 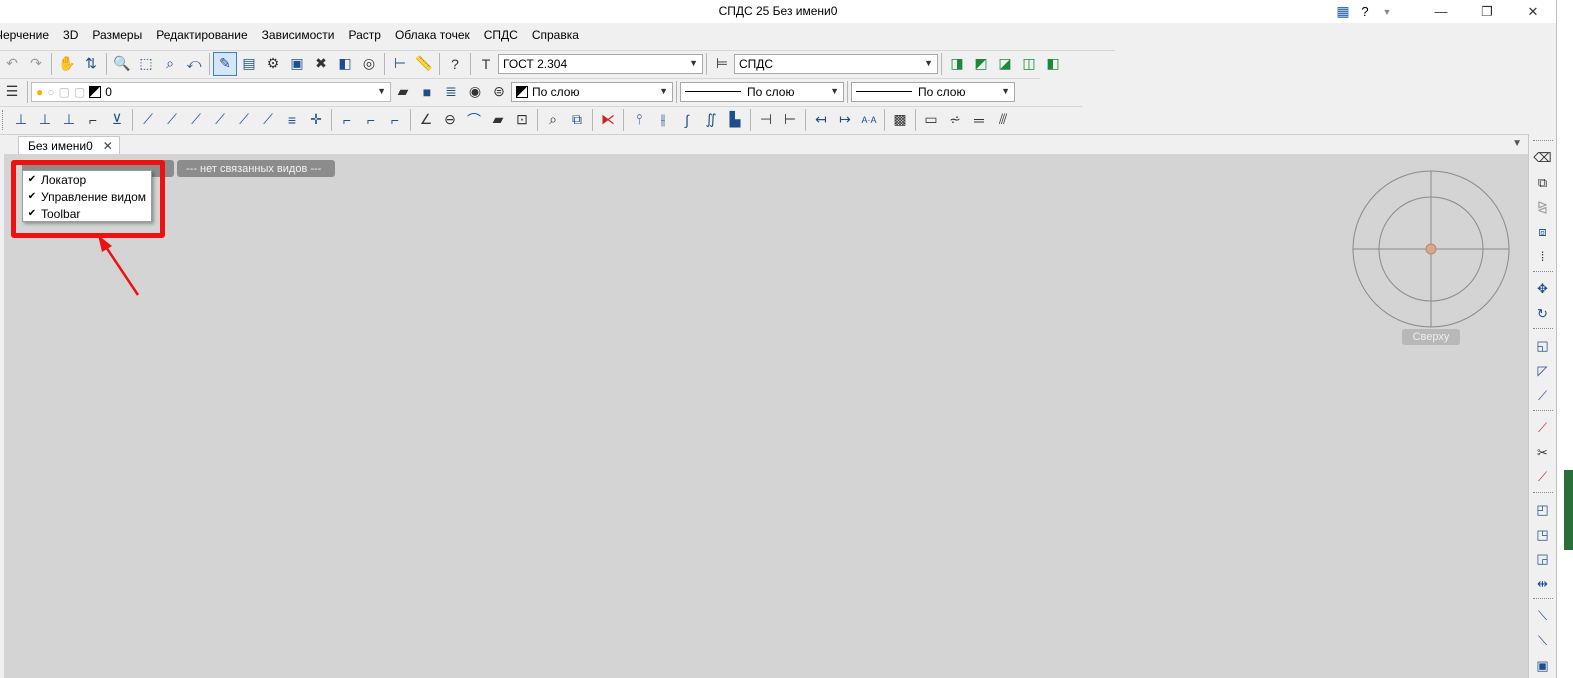 What do you see at coordinates (592, 91) in the screenshot?
I see `color-select: По слою ▼` at bounding box center [592, 91].